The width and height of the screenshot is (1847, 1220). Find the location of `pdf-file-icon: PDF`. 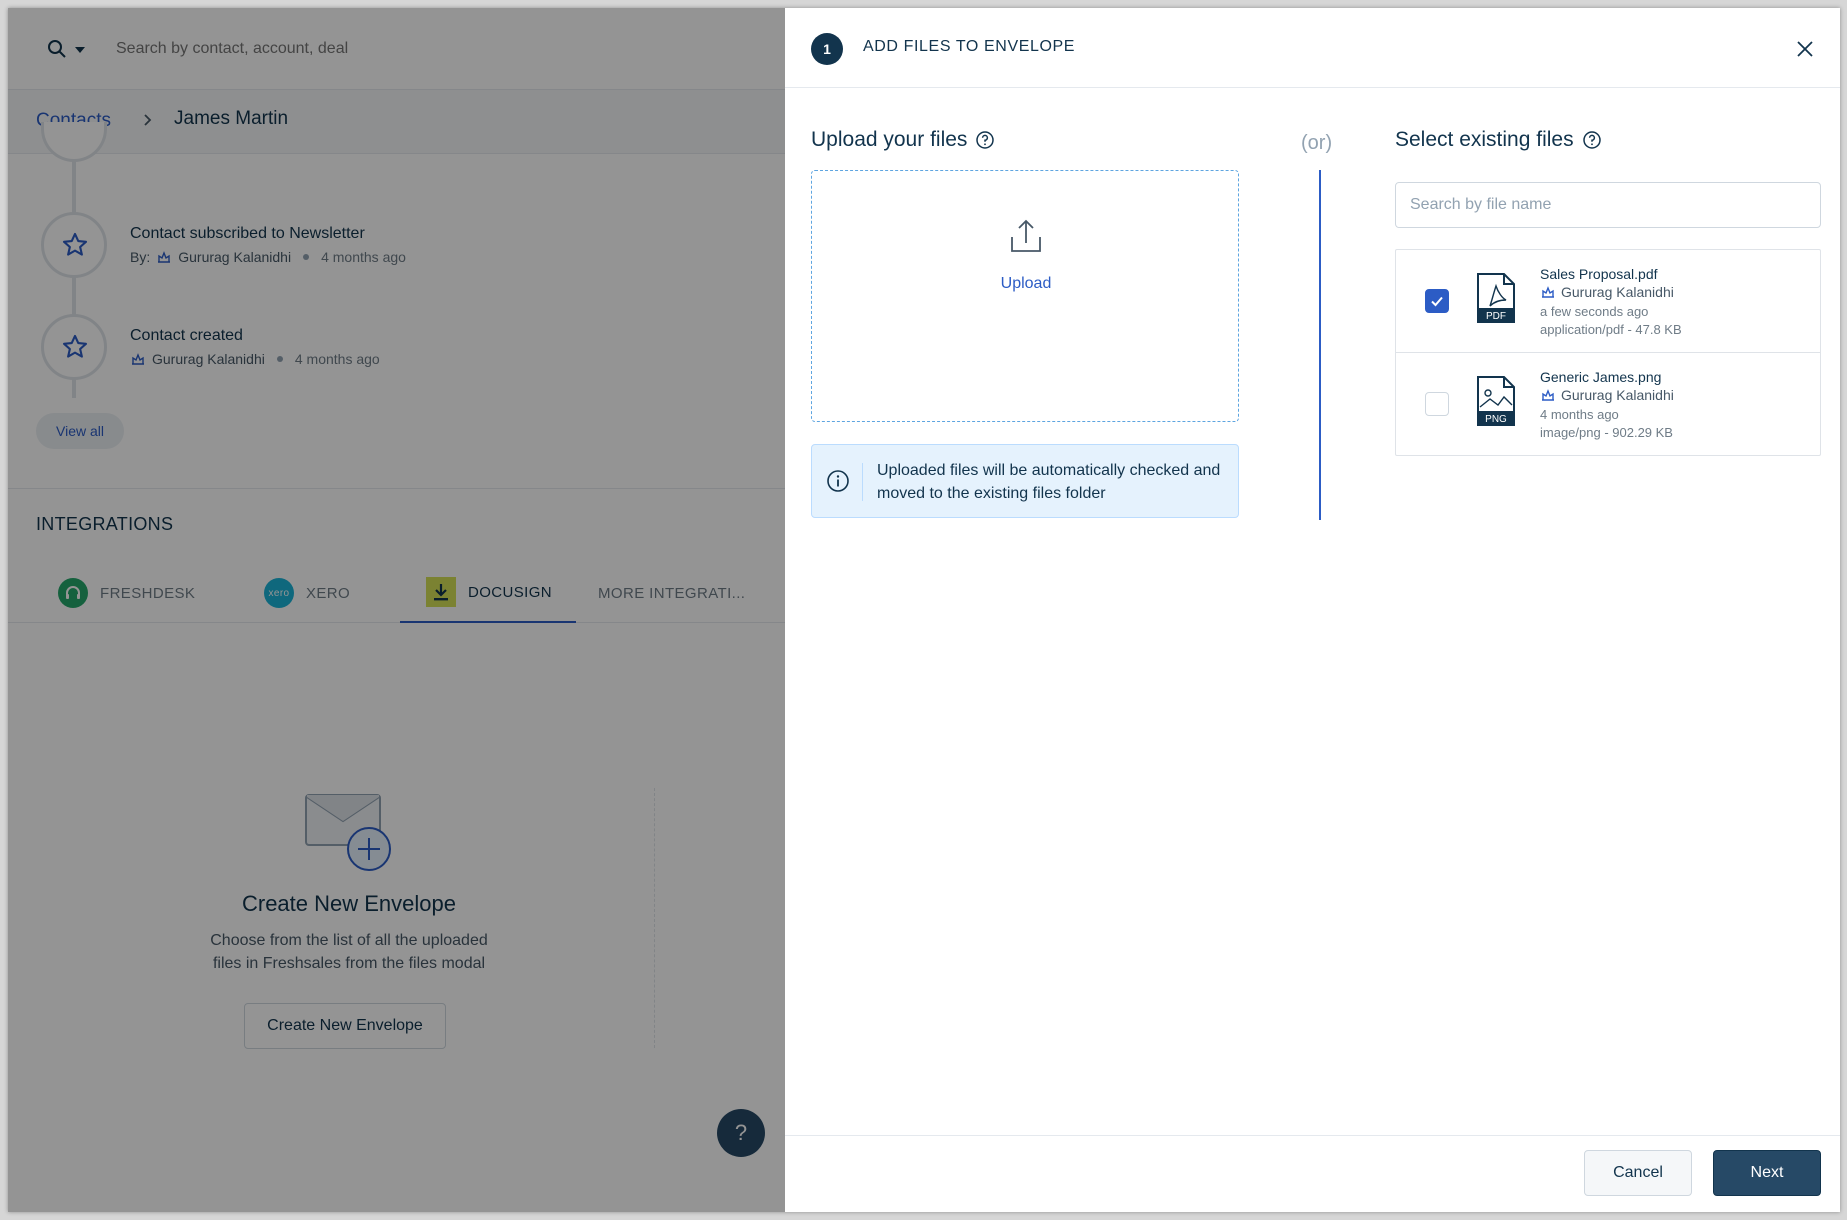

pdf-file-icon: PDF is located at coordinates (1496, 298).